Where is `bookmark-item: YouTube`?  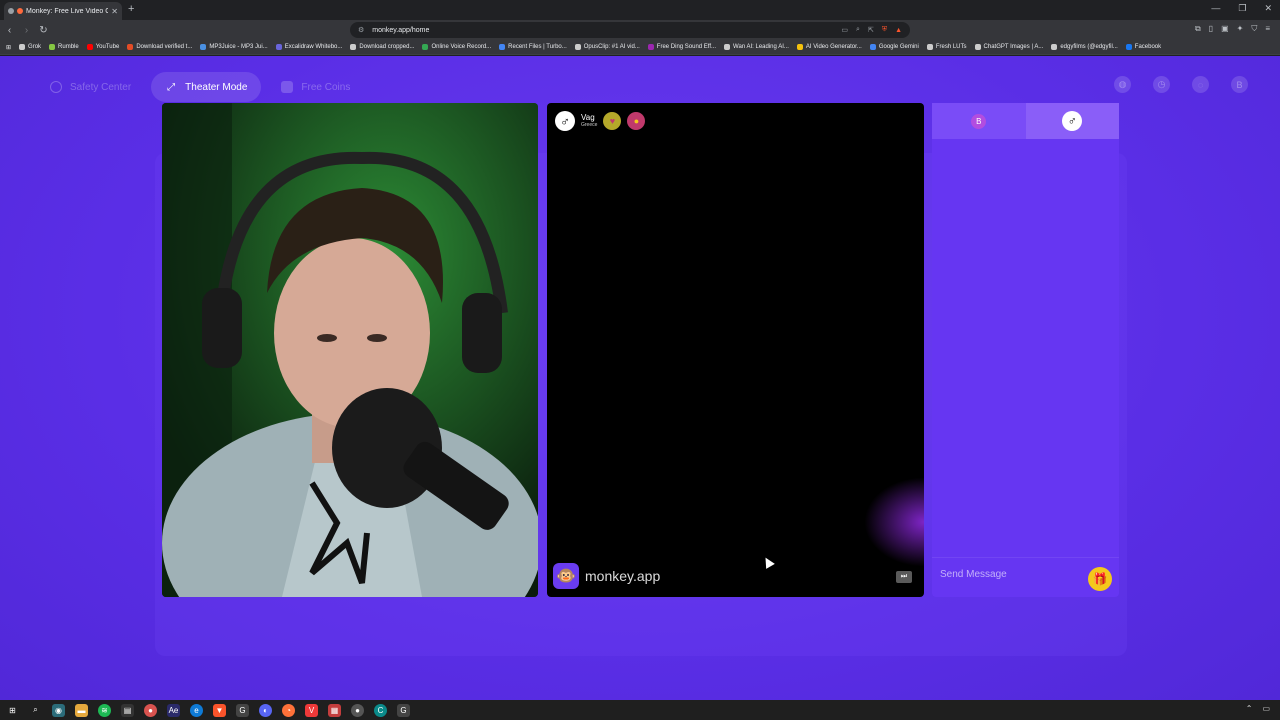 bookmark-item: YouTube is located at coordinates (102, 47).